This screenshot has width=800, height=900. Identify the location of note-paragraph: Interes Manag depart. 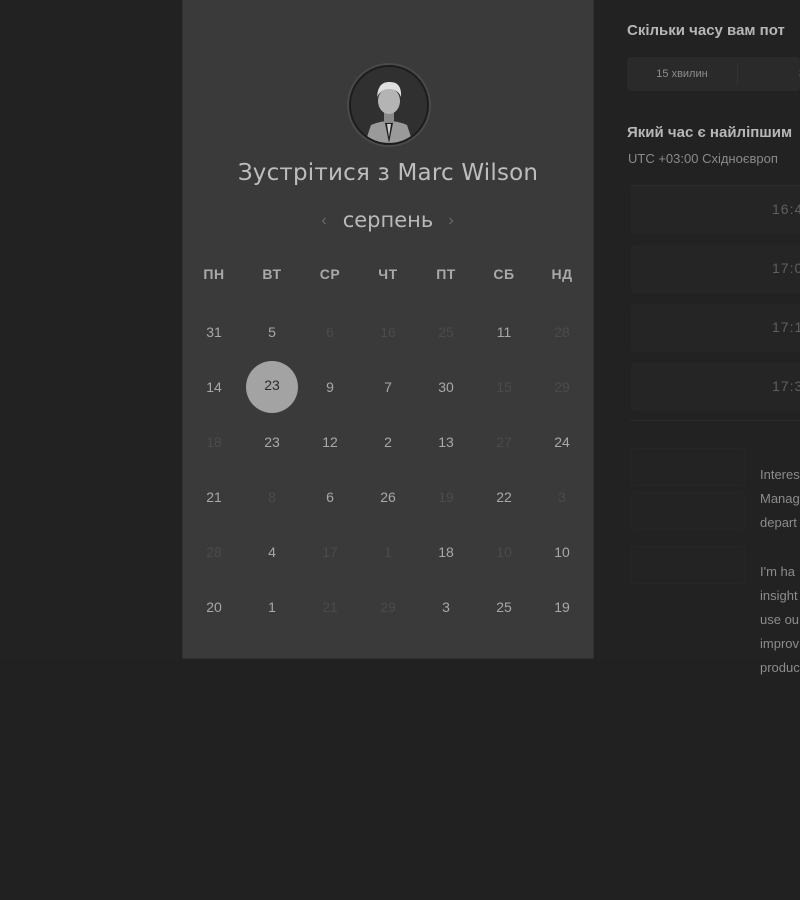
(780, 499).